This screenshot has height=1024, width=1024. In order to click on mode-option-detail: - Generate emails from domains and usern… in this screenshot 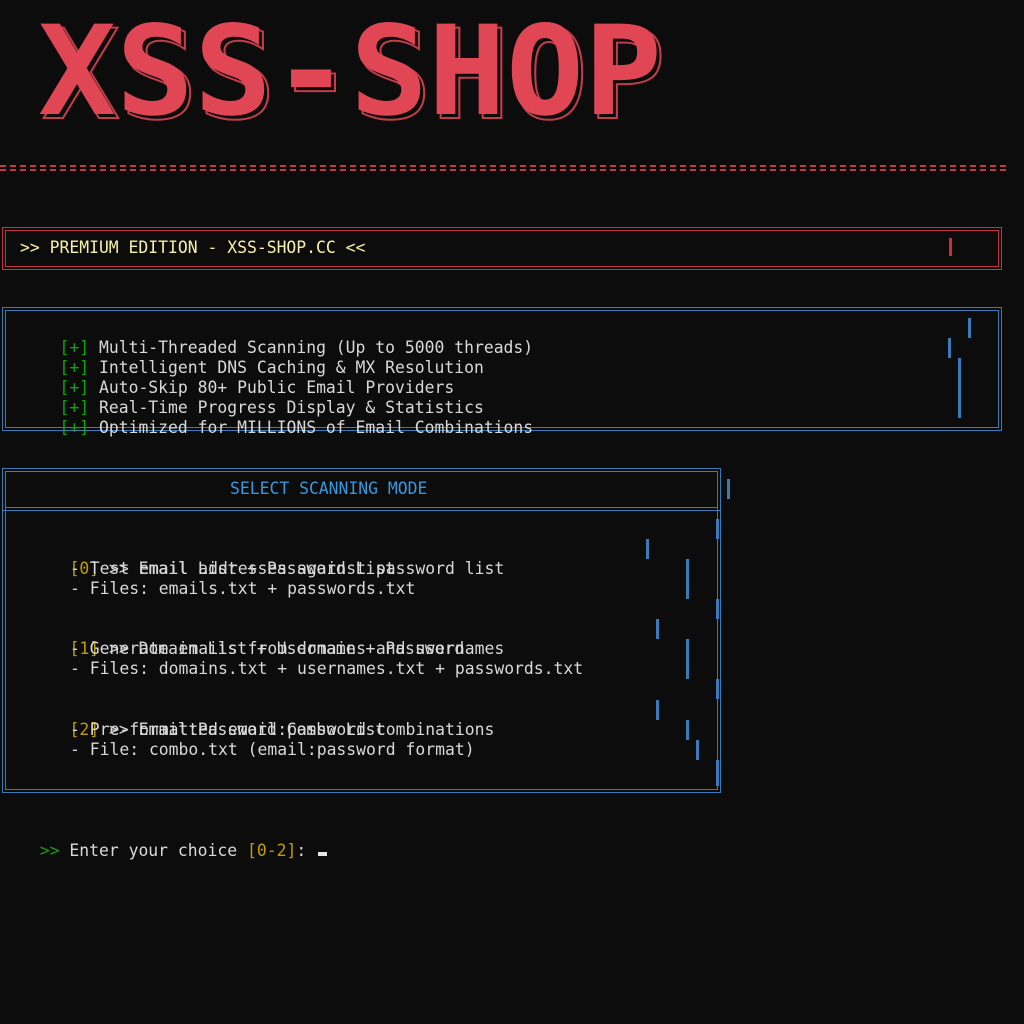, I will do `click(287, 648)`.